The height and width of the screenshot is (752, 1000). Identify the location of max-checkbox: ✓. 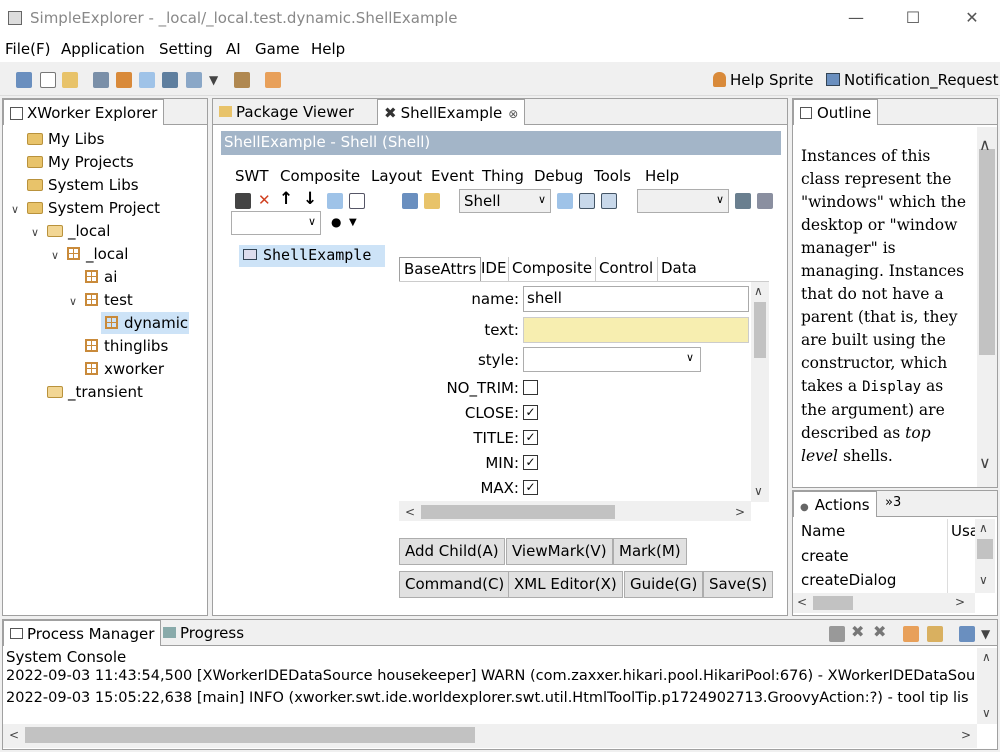
(530, 487).